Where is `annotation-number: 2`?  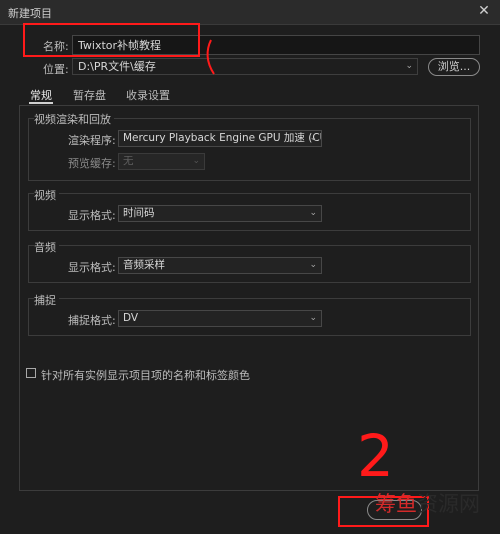 annotation-number: 2 is located at coordinates (375, 456).